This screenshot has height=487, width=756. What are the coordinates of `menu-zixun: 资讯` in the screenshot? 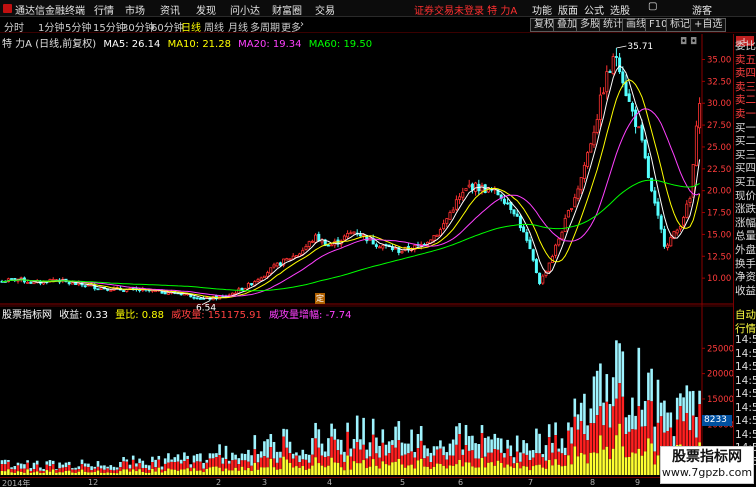 It's located at (170, 9).